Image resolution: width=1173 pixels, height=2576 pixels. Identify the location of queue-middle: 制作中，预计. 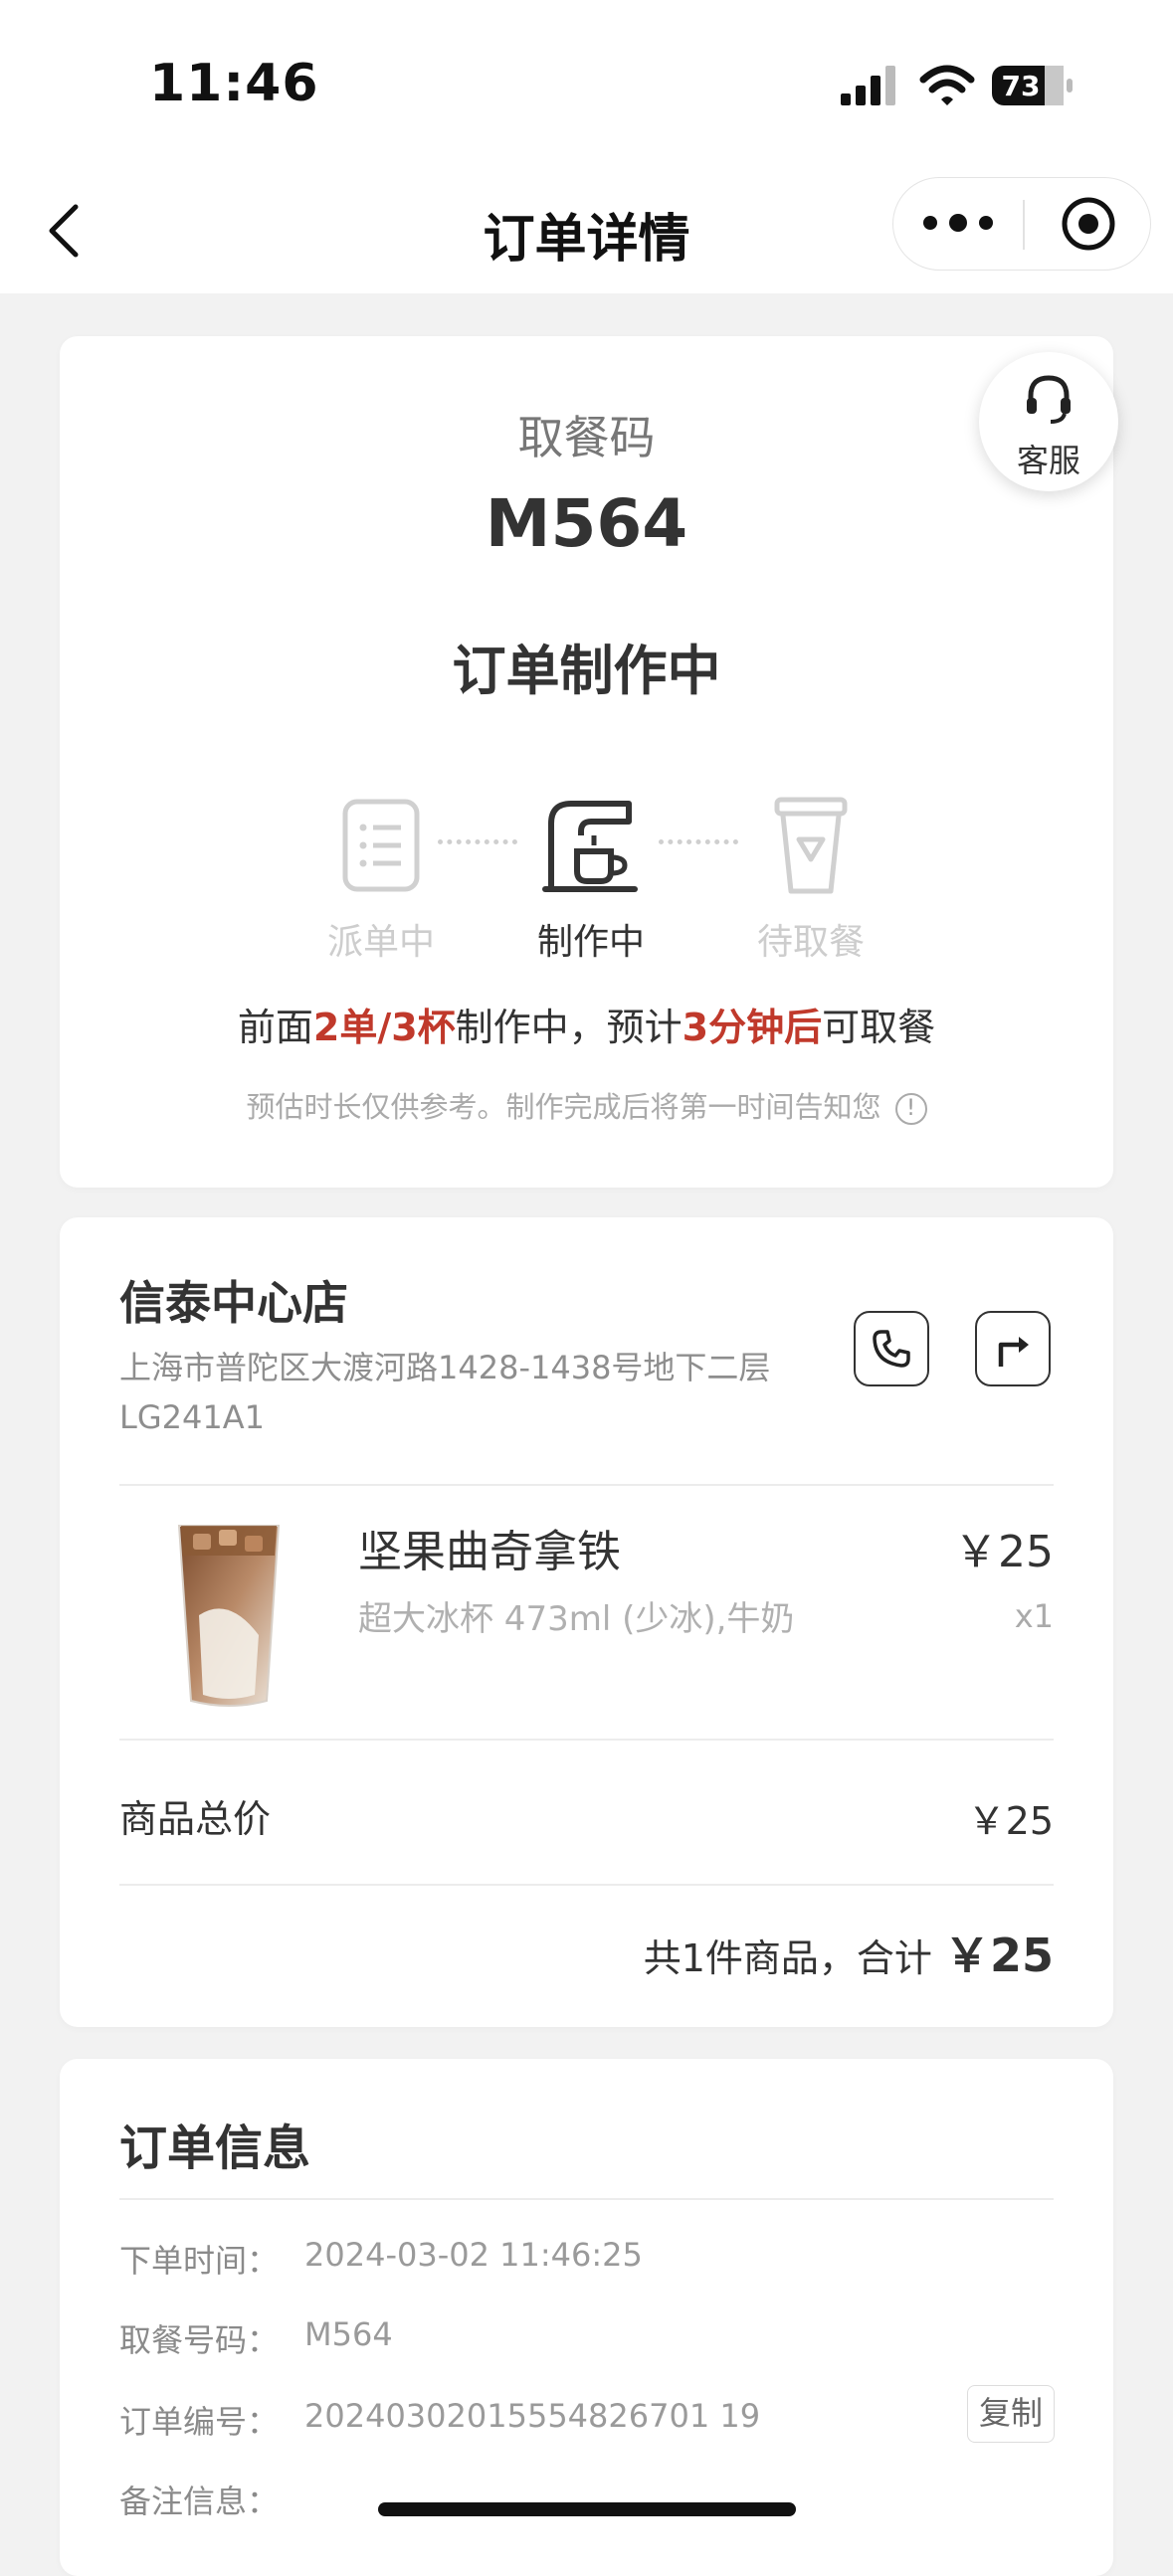
(569, 1027).